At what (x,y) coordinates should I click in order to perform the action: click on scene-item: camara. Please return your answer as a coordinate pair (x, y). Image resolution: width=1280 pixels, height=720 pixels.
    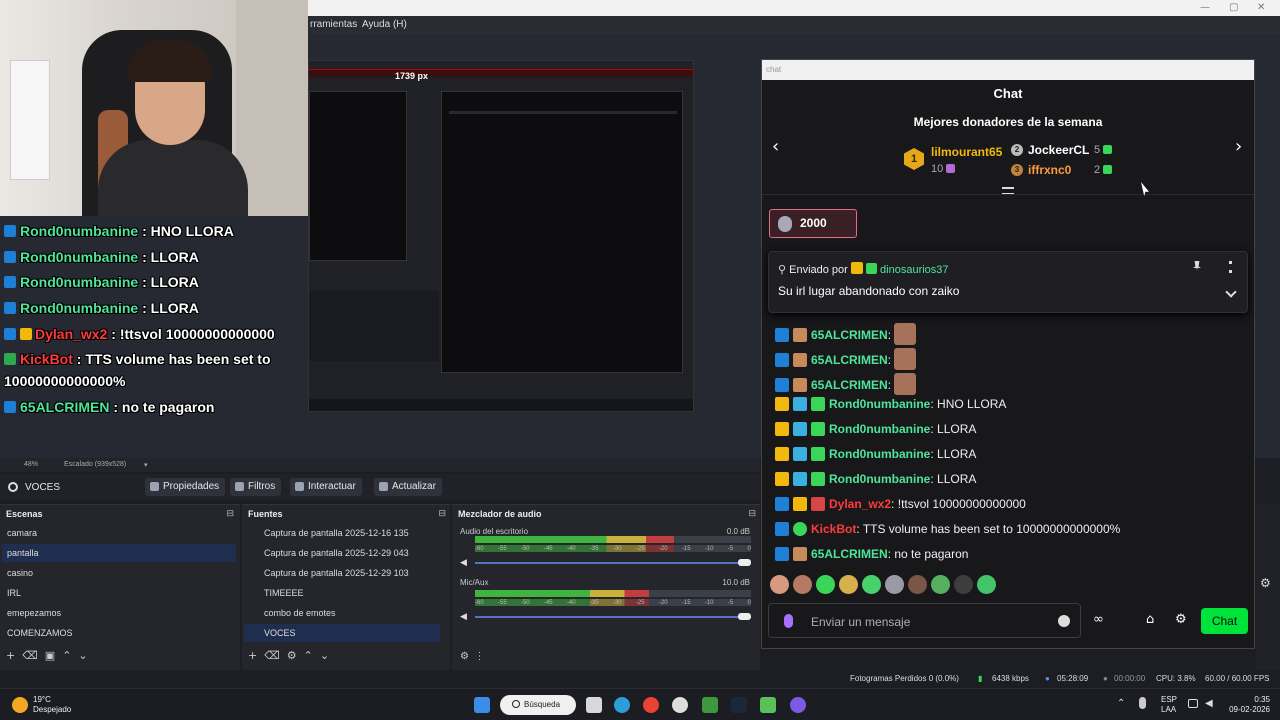
    Looking at the image, I should click on (119, 533).